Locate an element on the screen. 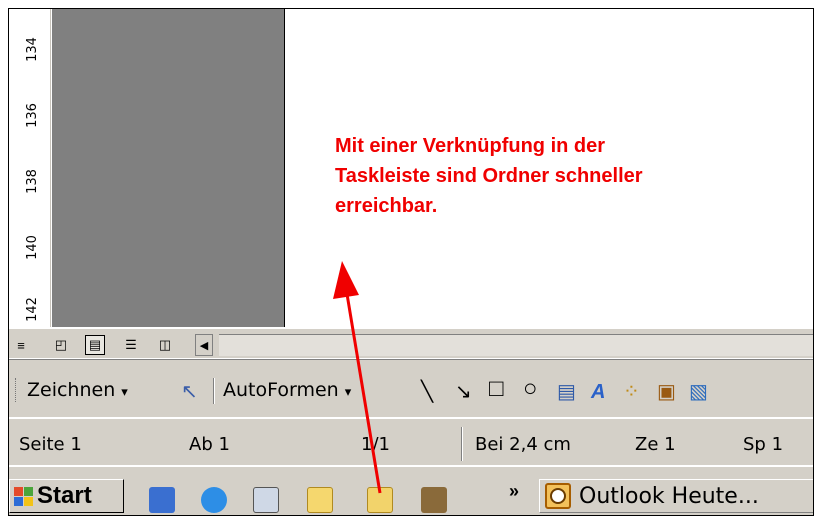 Image resolution: width=822 pixels, height=522 pixels. diagram-icon: ⁘ is located at coordinates (631, 392).